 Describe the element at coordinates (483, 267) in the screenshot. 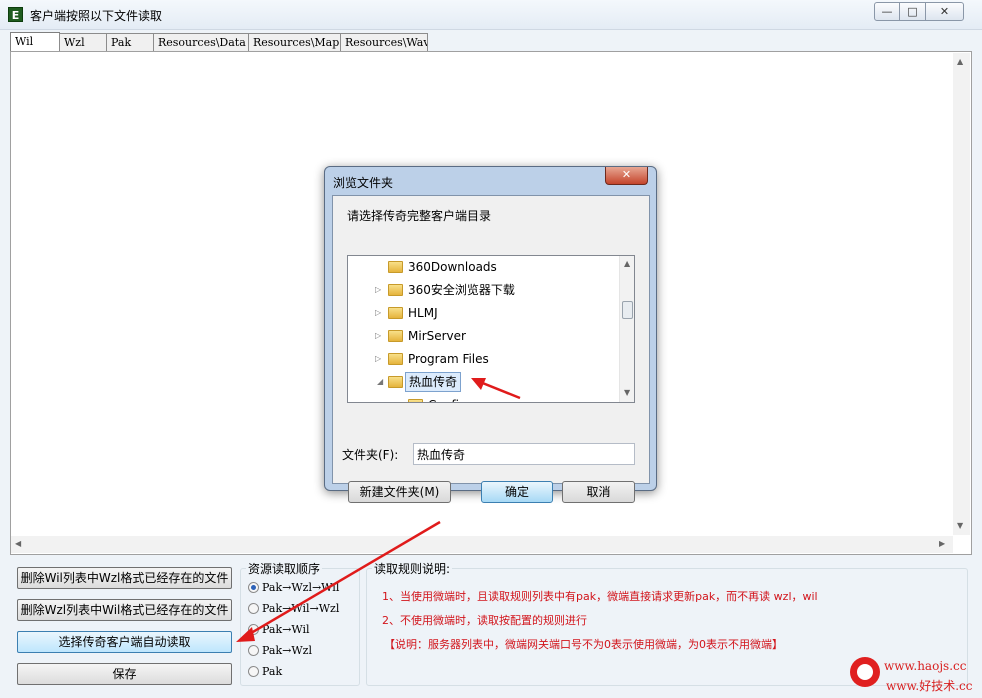

I see `tree-item: 360Downloads` at that location.